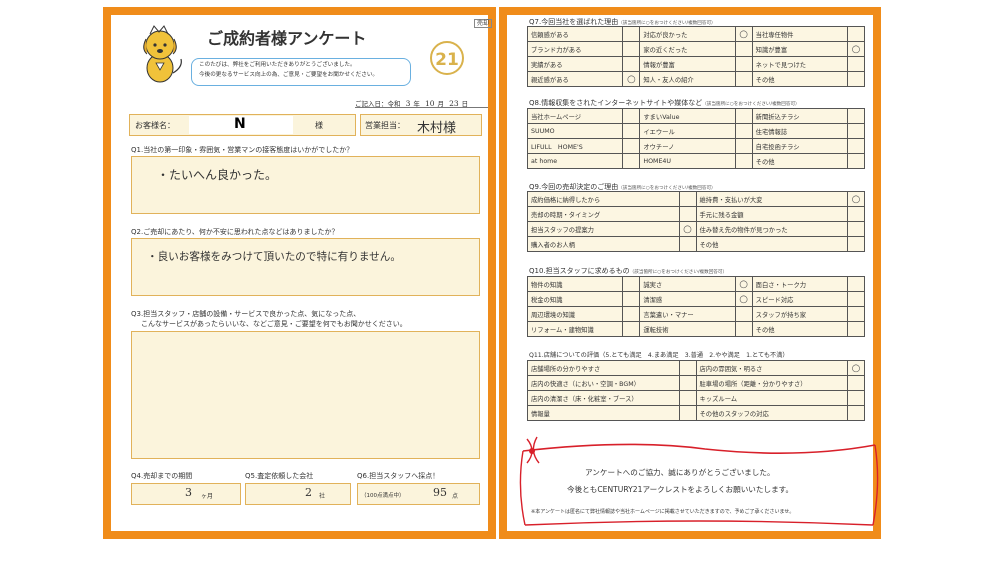 The height and width of the screenshot is (562, 1000). I want to click on option-row: LIFULL HOME'S オウチーノ 自宅投函チラシ, so click(695, 146).